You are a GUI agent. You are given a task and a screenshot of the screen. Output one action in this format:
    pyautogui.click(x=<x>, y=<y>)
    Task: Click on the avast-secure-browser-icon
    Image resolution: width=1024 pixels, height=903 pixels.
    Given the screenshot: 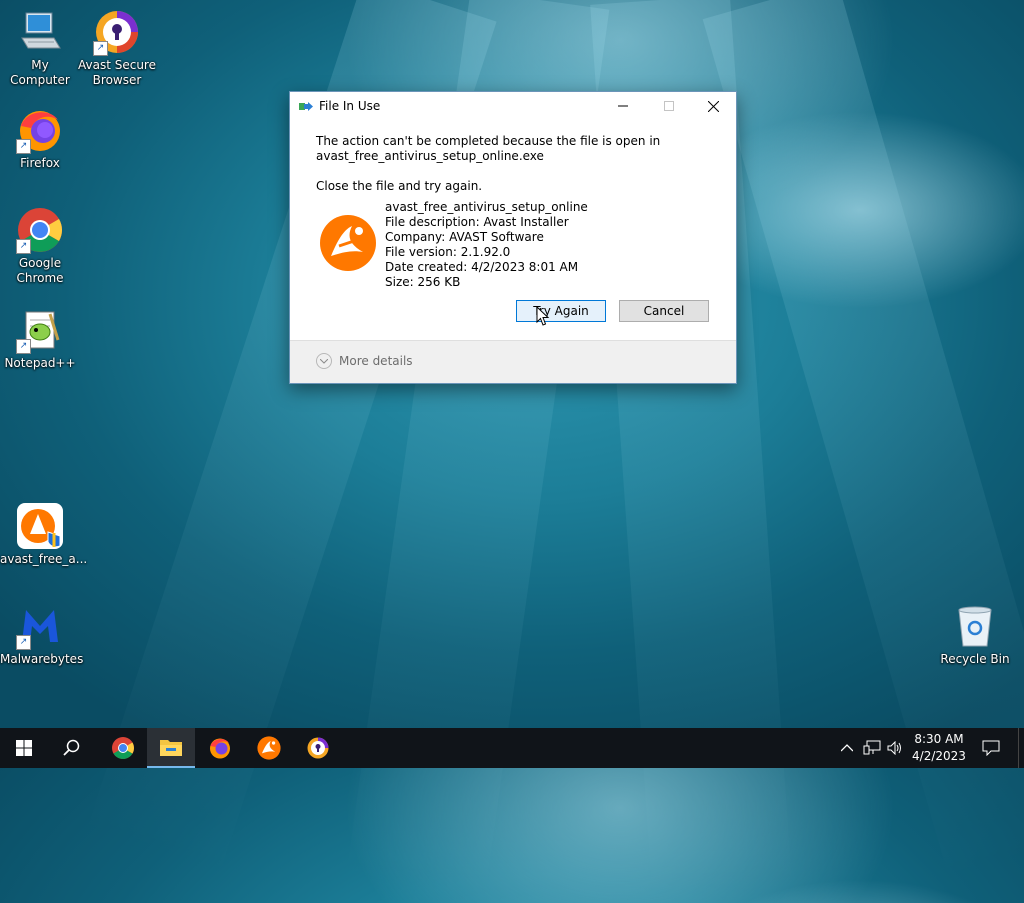 What is the action you would take?
    pyautogui.click(x=318, y=748)
    